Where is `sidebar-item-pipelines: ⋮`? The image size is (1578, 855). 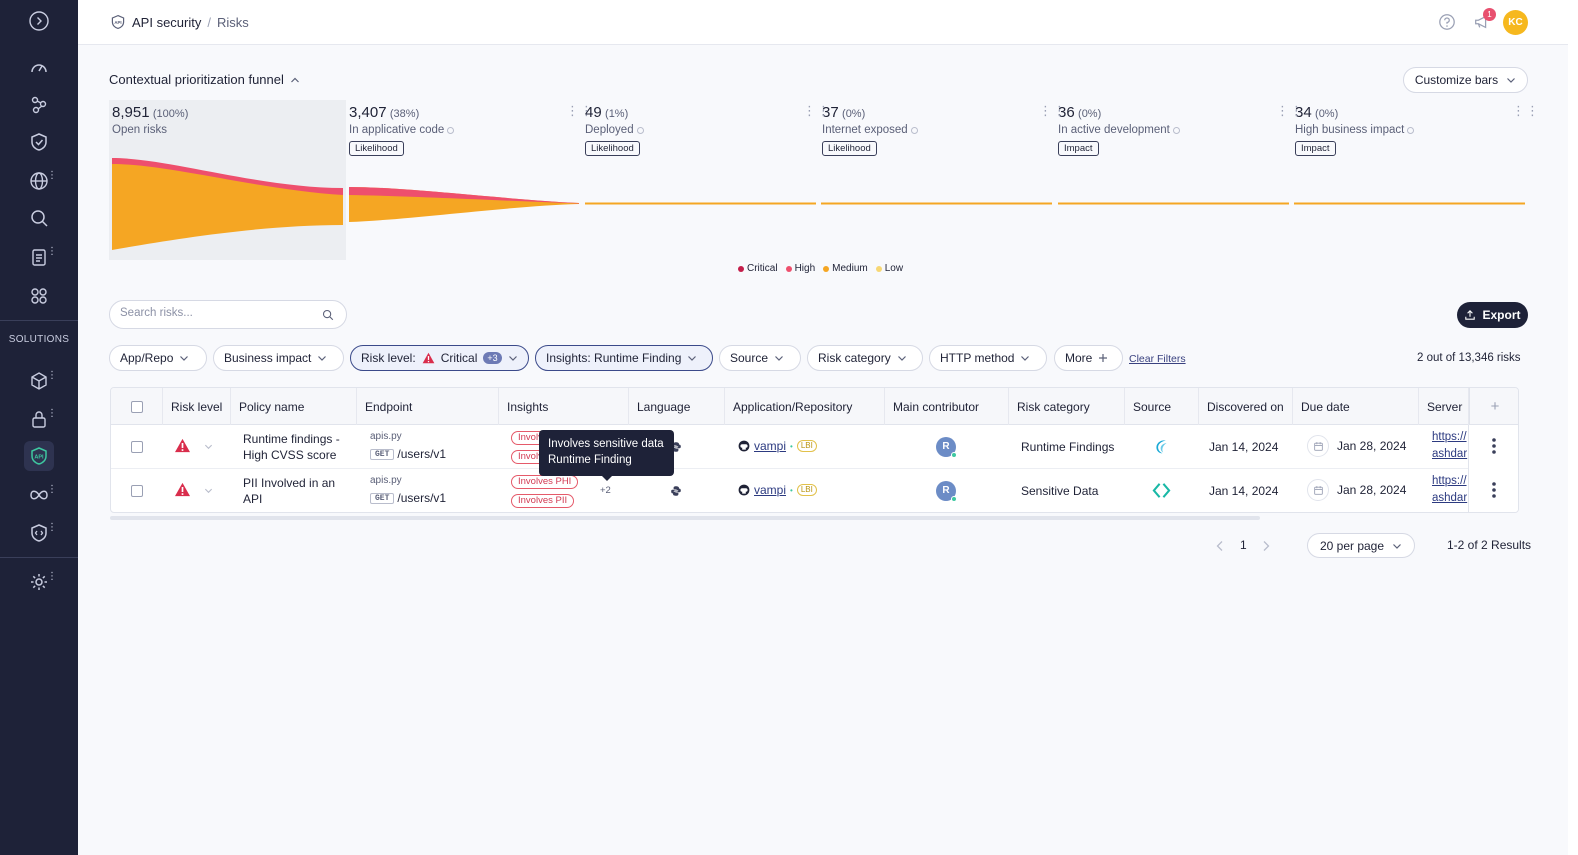 sidebar-item-pipelines: ⋮ is located at coordinates (39, 495).